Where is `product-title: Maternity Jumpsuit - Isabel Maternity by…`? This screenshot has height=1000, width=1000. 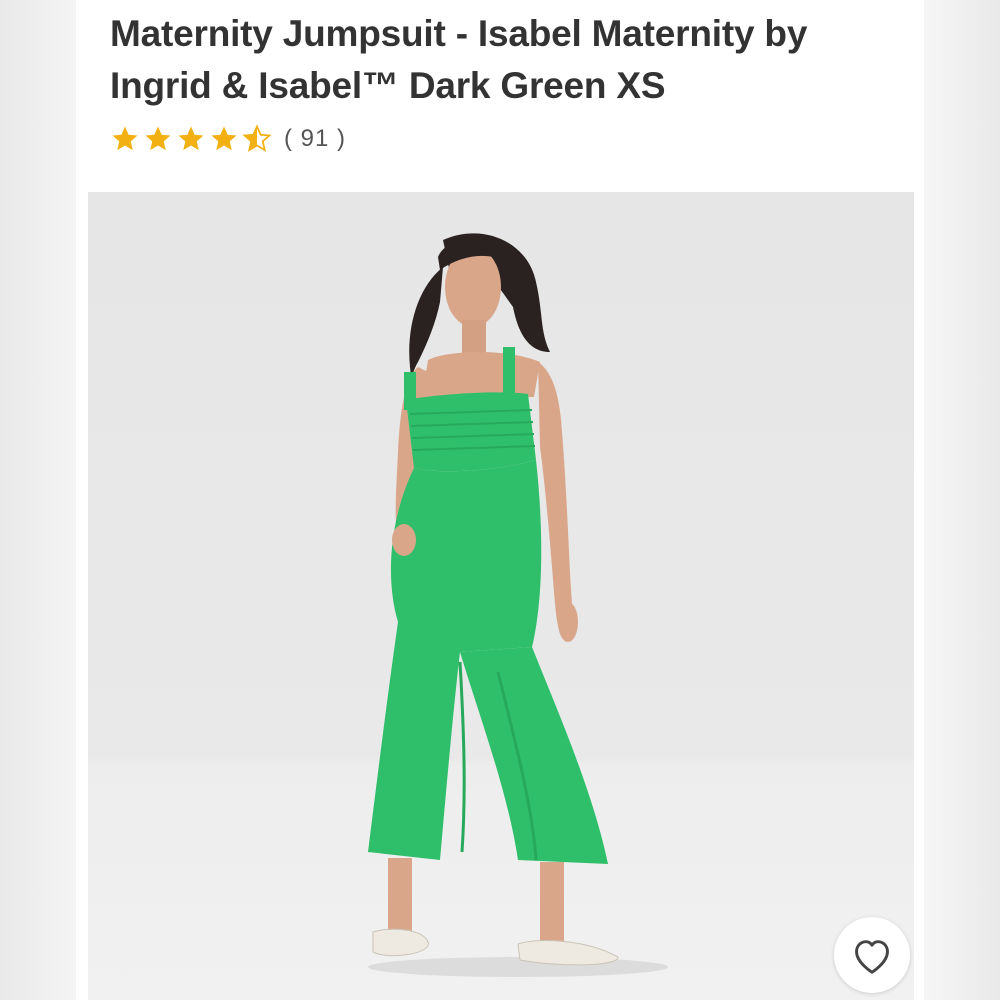 product-title: Maternity Jumpsuit - Isabel Maternity by… is located at coordinates (459, 59).